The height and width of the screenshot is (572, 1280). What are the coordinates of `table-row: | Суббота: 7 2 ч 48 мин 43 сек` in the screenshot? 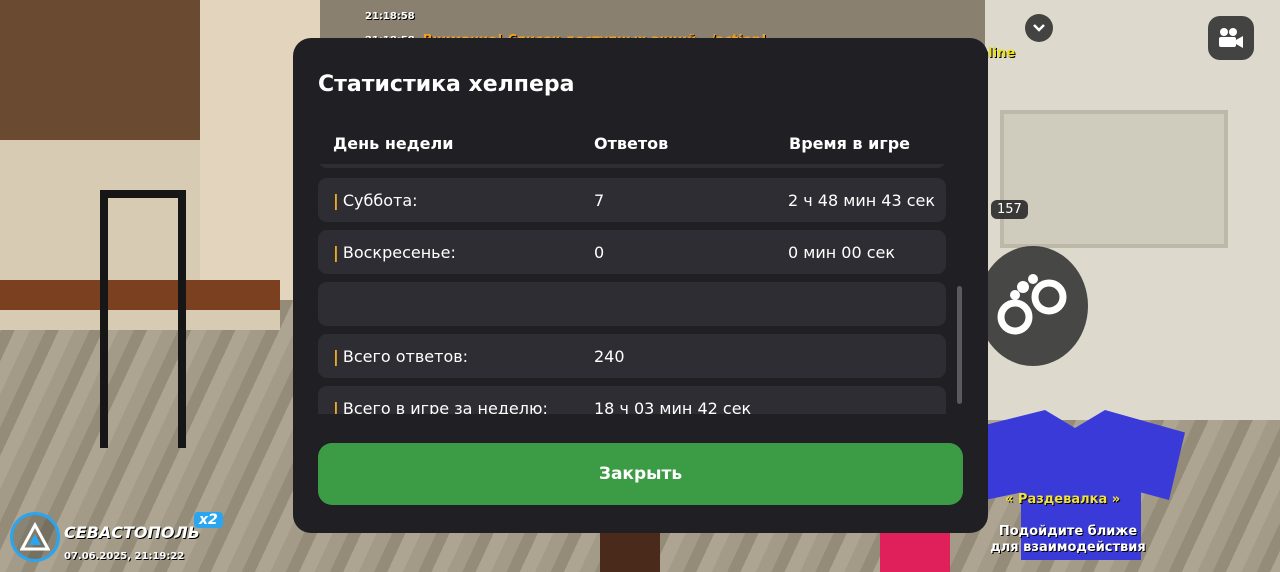 It's located at (632, 200).